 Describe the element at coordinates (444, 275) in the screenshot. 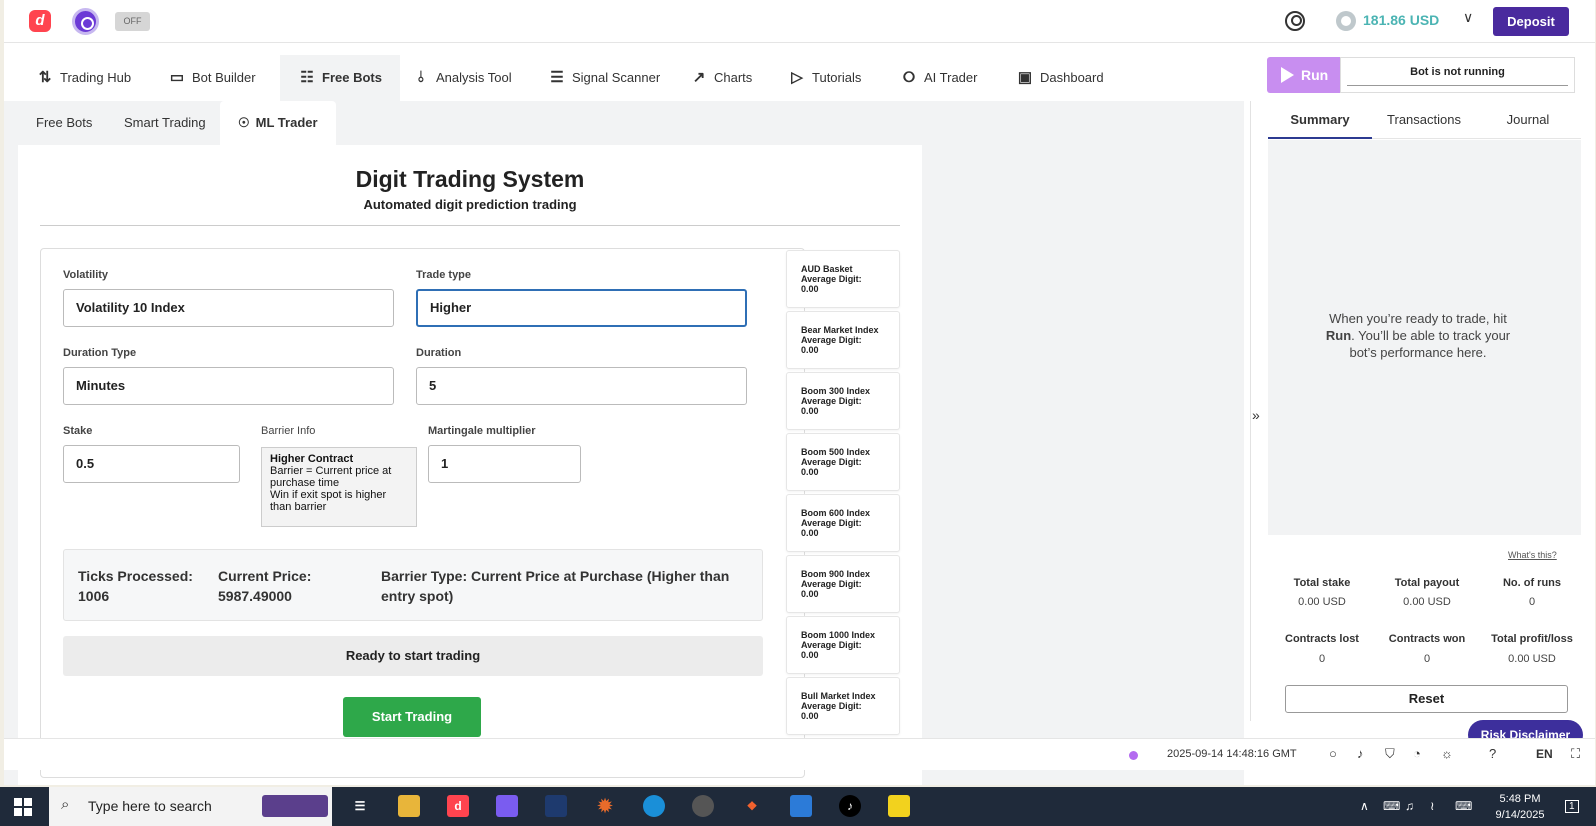

I see `trade-type-label: Trade type` at that location.